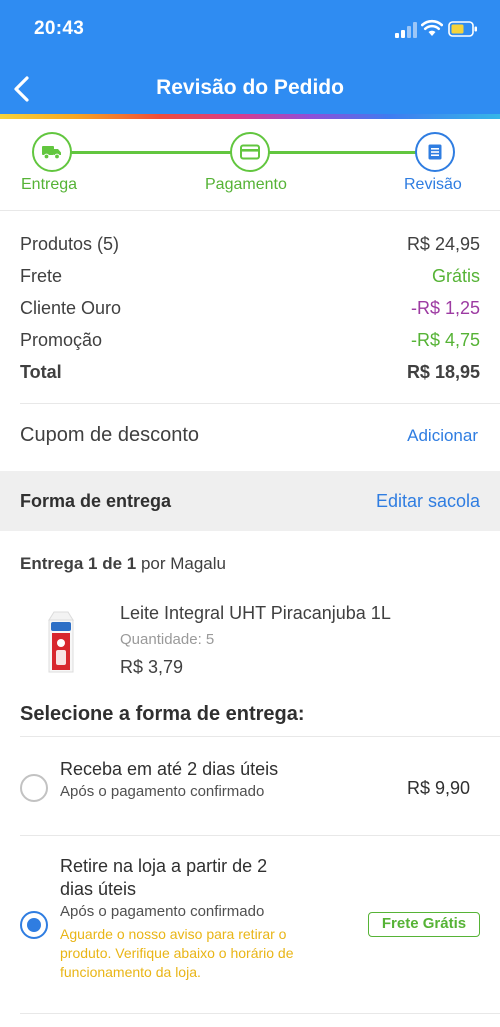  I want to click on step-label-review: Revisão, so click(433, 184).